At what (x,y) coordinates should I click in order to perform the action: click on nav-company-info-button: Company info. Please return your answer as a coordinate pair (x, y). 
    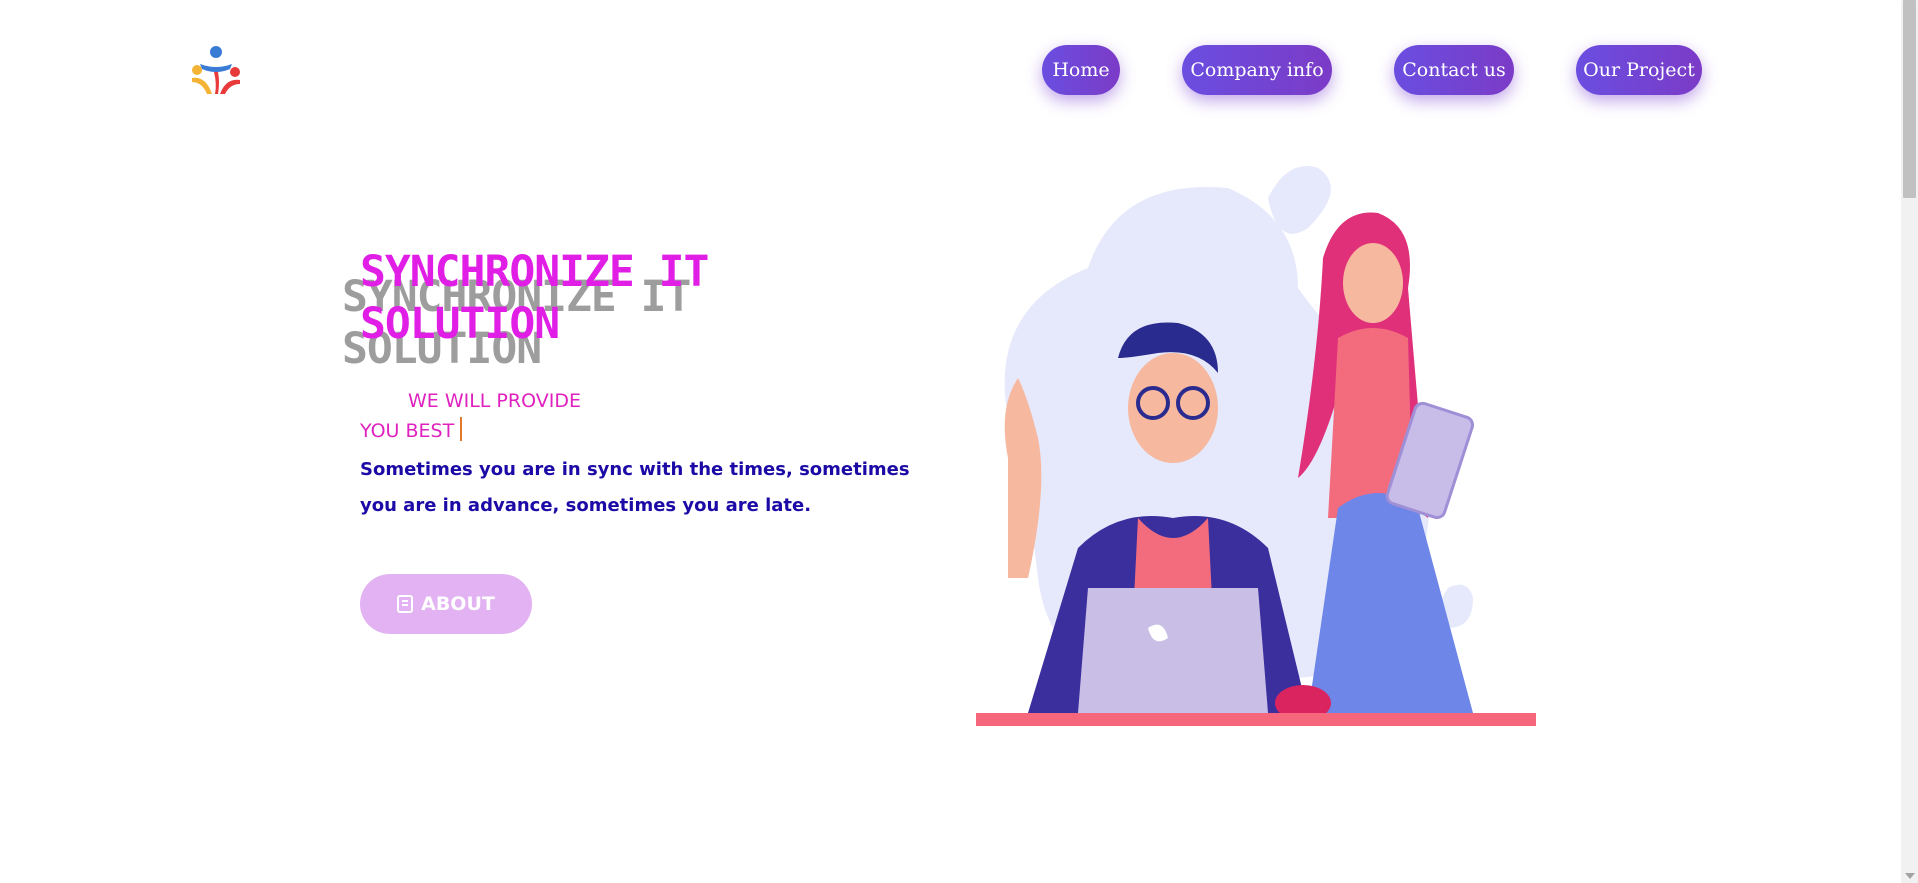
    Looking at the image, I should click on (1257, 70).